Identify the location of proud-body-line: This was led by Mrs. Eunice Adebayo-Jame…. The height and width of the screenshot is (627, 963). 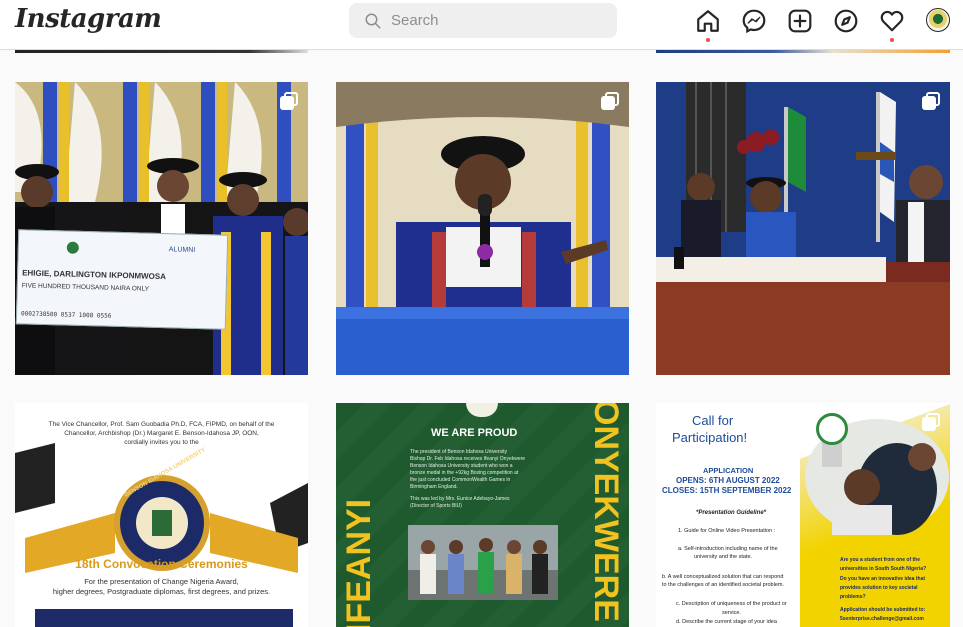
(460, 499).